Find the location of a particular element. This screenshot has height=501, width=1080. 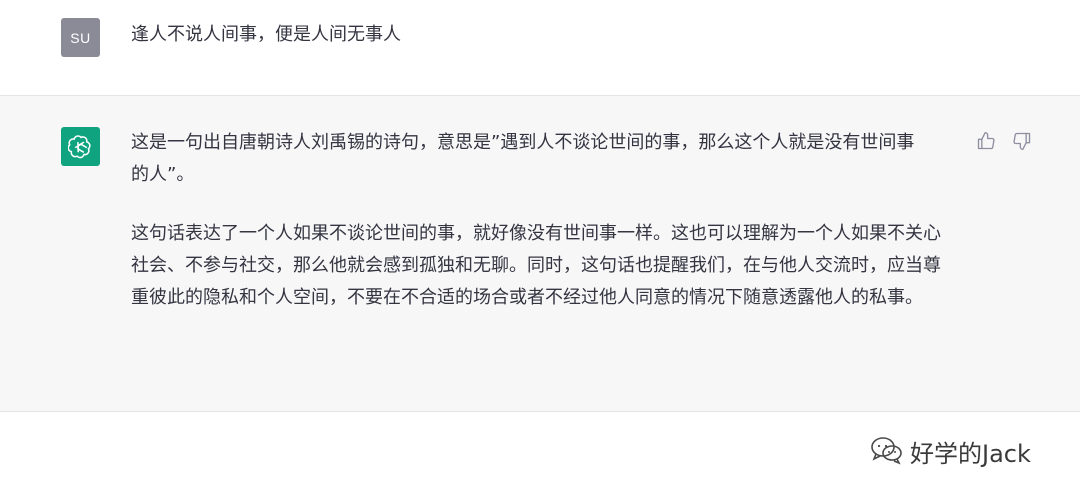

watermark: 好学的Jack is located at coordinates (950, 451).